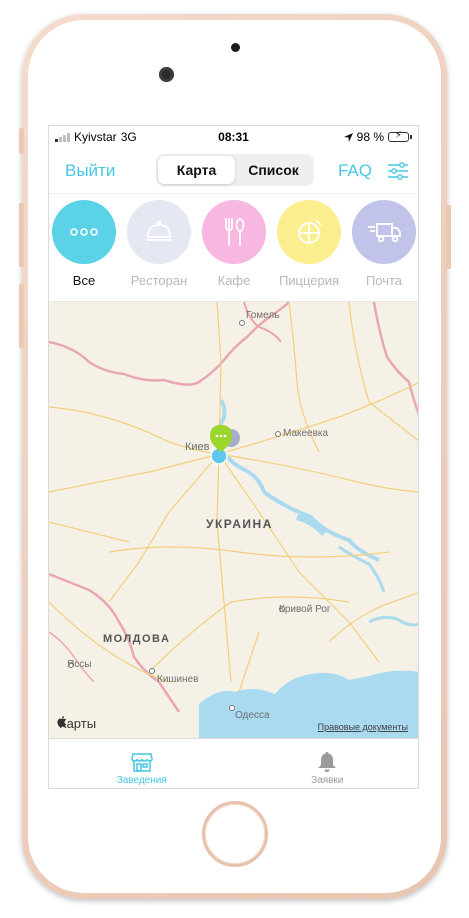 The image size is (469, 918). I want to click on dots-icon, so click(84, 232).